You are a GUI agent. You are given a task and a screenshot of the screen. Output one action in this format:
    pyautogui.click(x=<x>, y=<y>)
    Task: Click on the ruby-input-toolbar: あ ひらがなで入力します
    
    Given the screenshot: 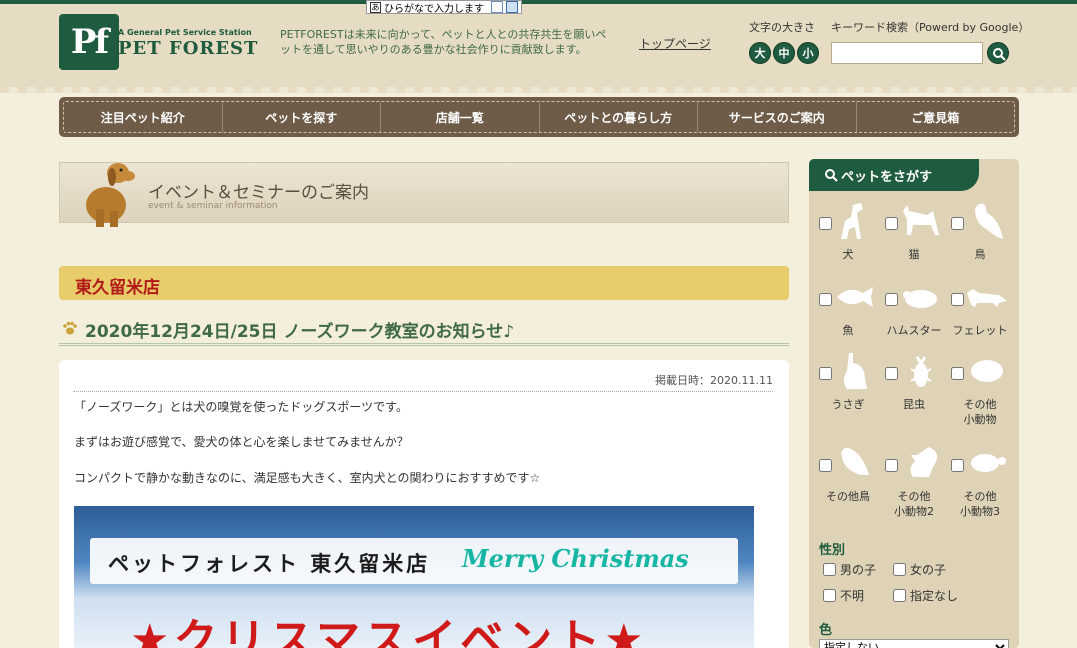 What is the action you would take?
    pyautogui.click(x=444, y=7)
    